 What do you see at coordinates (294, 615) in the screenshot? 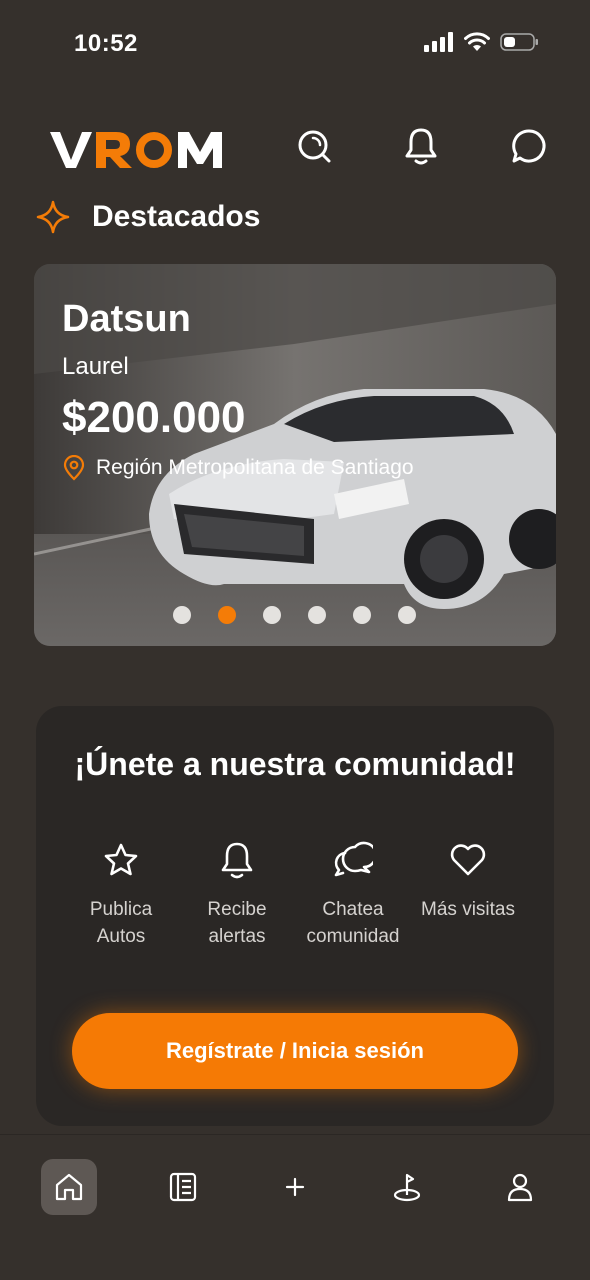
I see `carousel-dots` at bounding box center [294, 615].